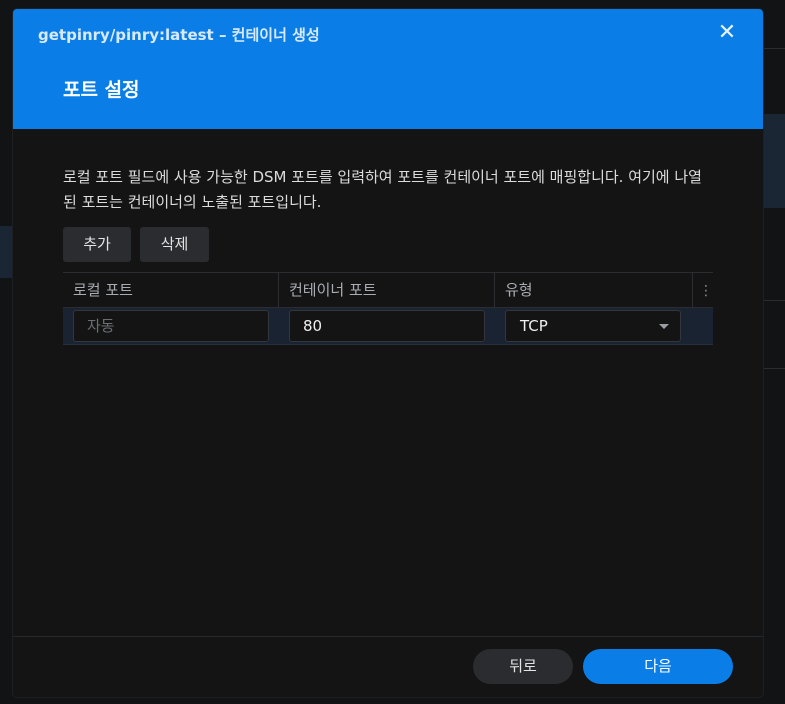 This screenshot has width=785, height=704. What do you see at coordinates (179, 35) in the screenshot?
I see `window-title: getpinry/pinry:latest – 컨테이너 생성` at bounding box center [179, 35].